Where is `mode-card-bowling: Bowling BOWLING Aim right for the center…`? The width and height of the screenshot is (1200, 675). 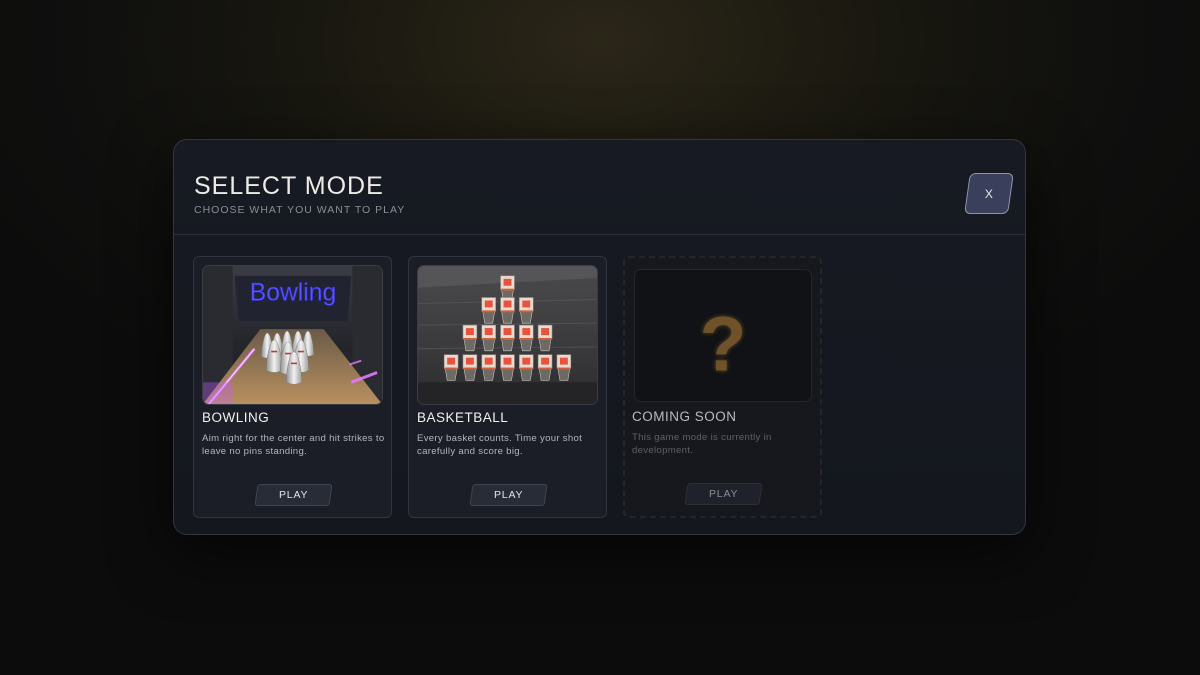
mode-card-bowling: Bowling BOWLING Aim right for the center… is located at coordinates (292, 387).